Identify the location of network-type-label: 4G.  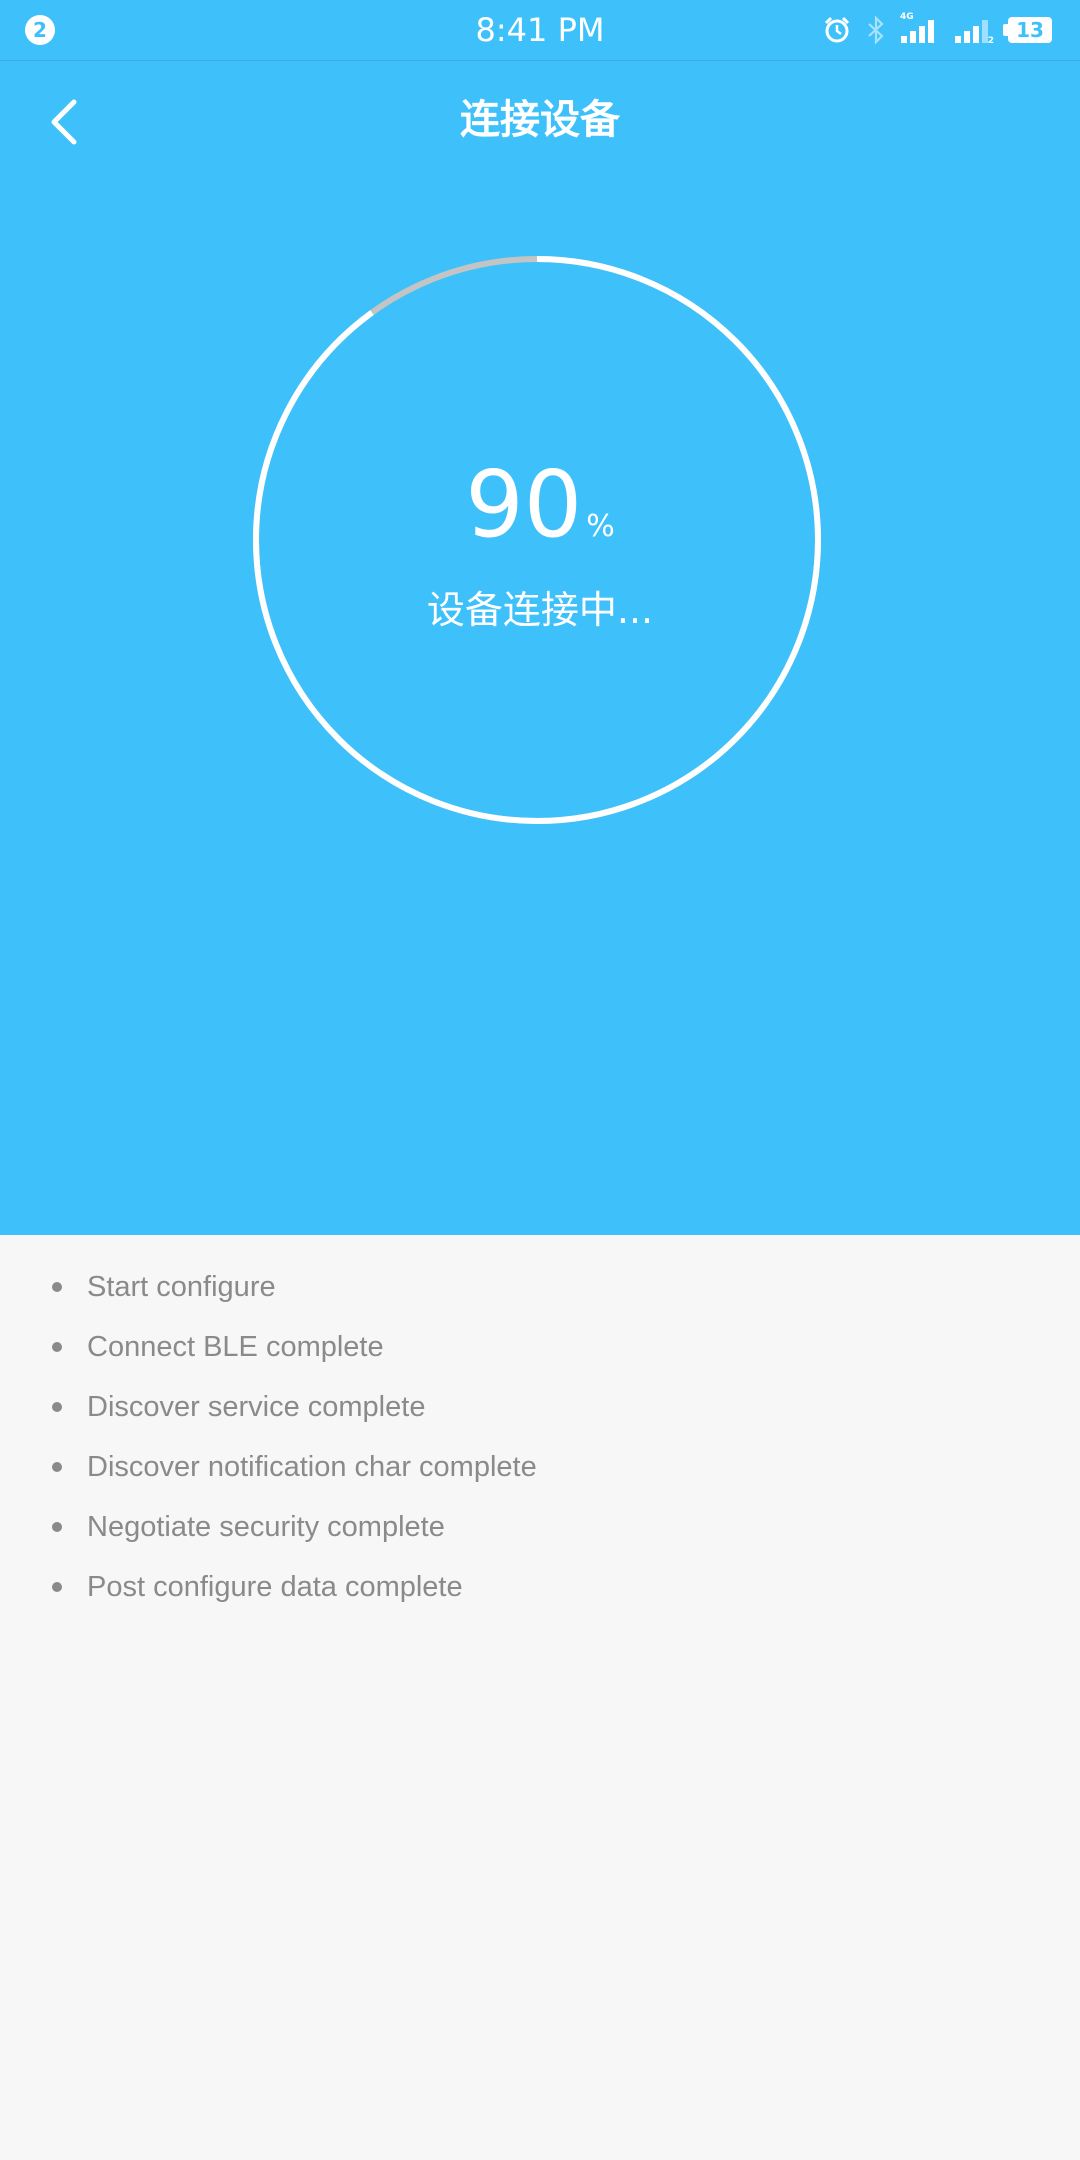
(907, 17).